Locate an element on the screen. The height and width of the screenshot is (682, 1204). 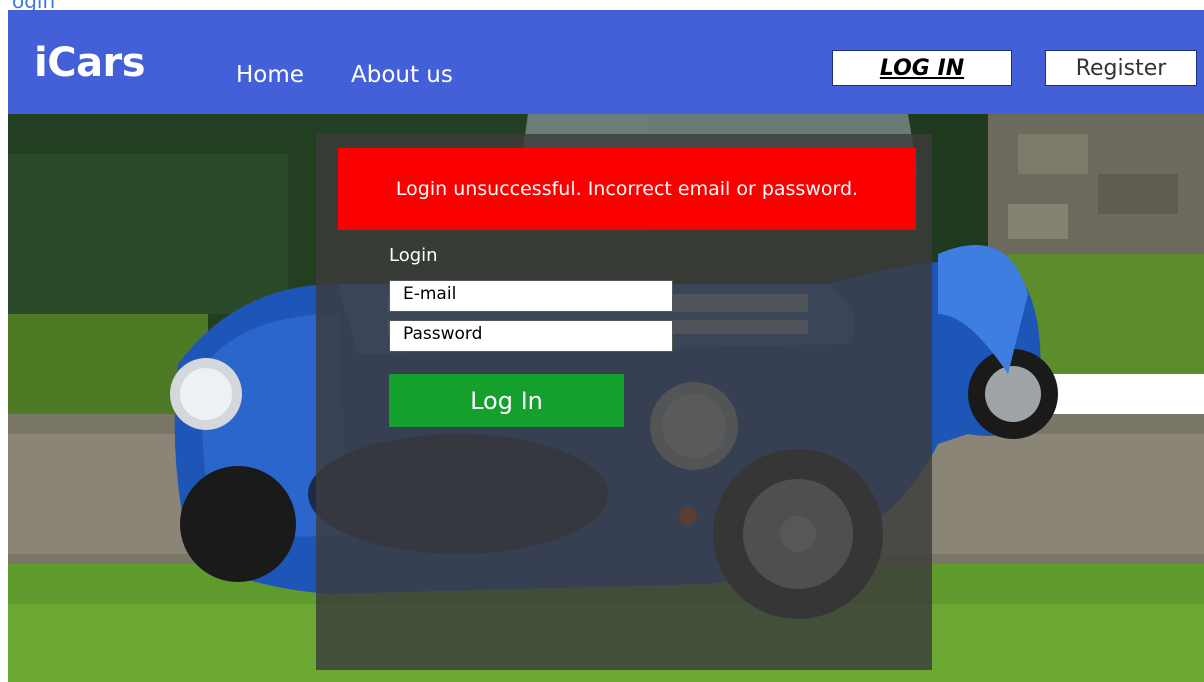
email-input: E-mail is located at coordinates (531, 296).